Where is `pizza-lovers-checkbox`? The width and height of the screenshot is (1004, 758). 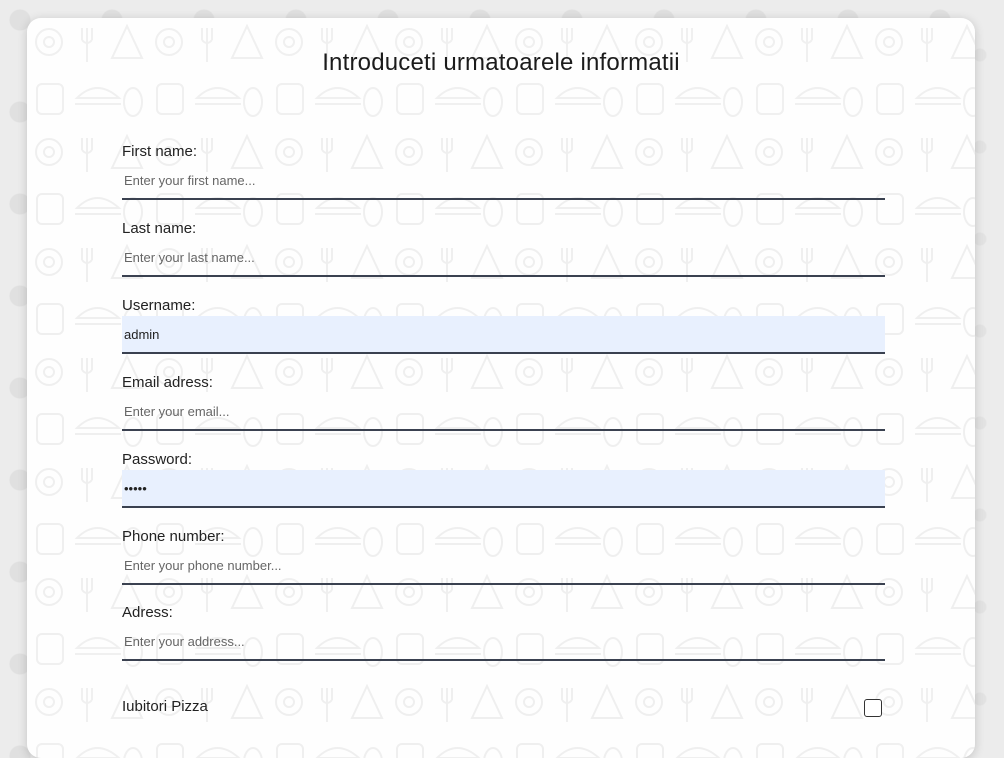 pizza-lovers-checkbox is located at coordinates (873, 708).